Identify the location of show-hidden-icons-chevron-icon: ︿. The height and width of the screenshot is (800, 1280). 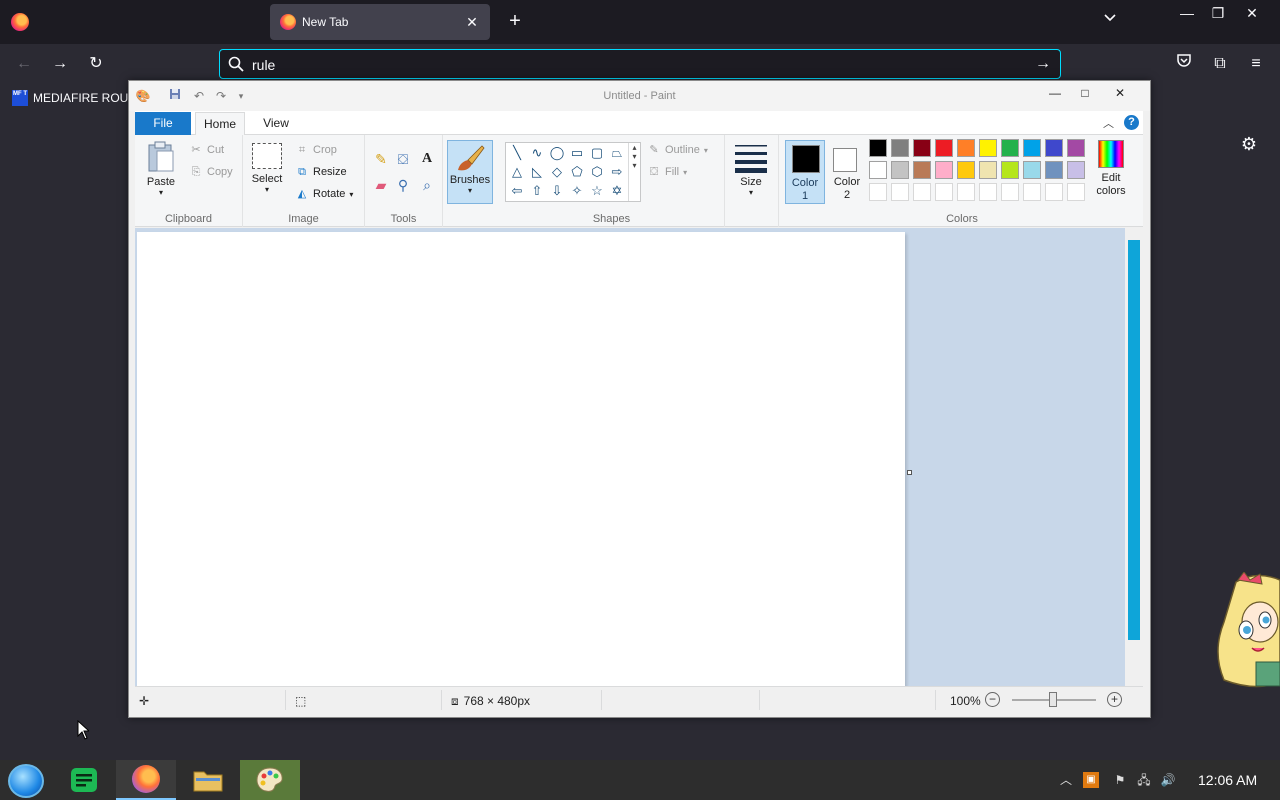
(1066, 780).